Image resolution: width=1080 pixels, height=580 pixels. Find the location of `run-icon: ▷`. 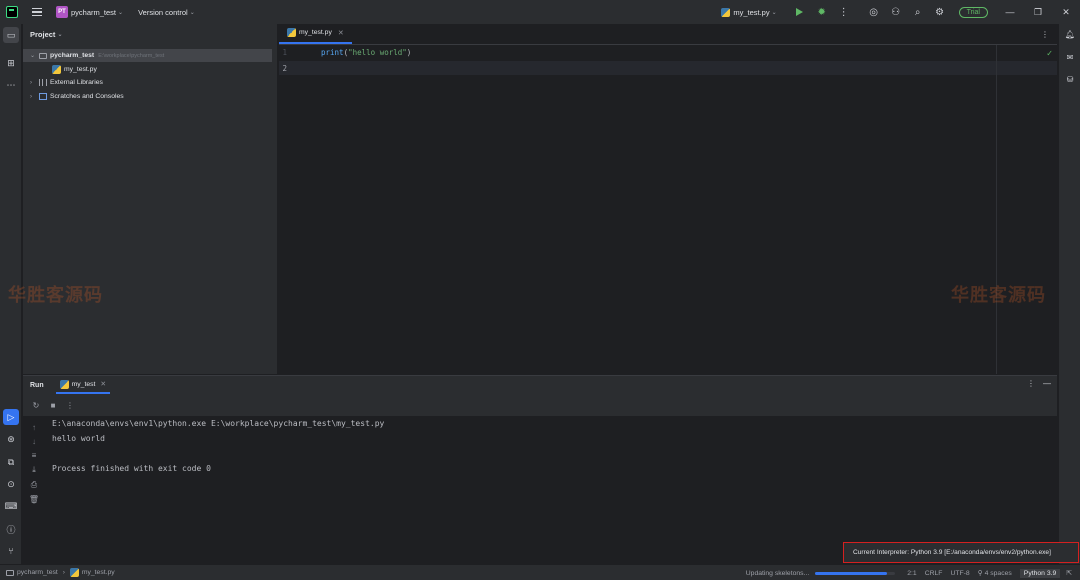

run-icon: ▷ is located at coordinates (11, 416).